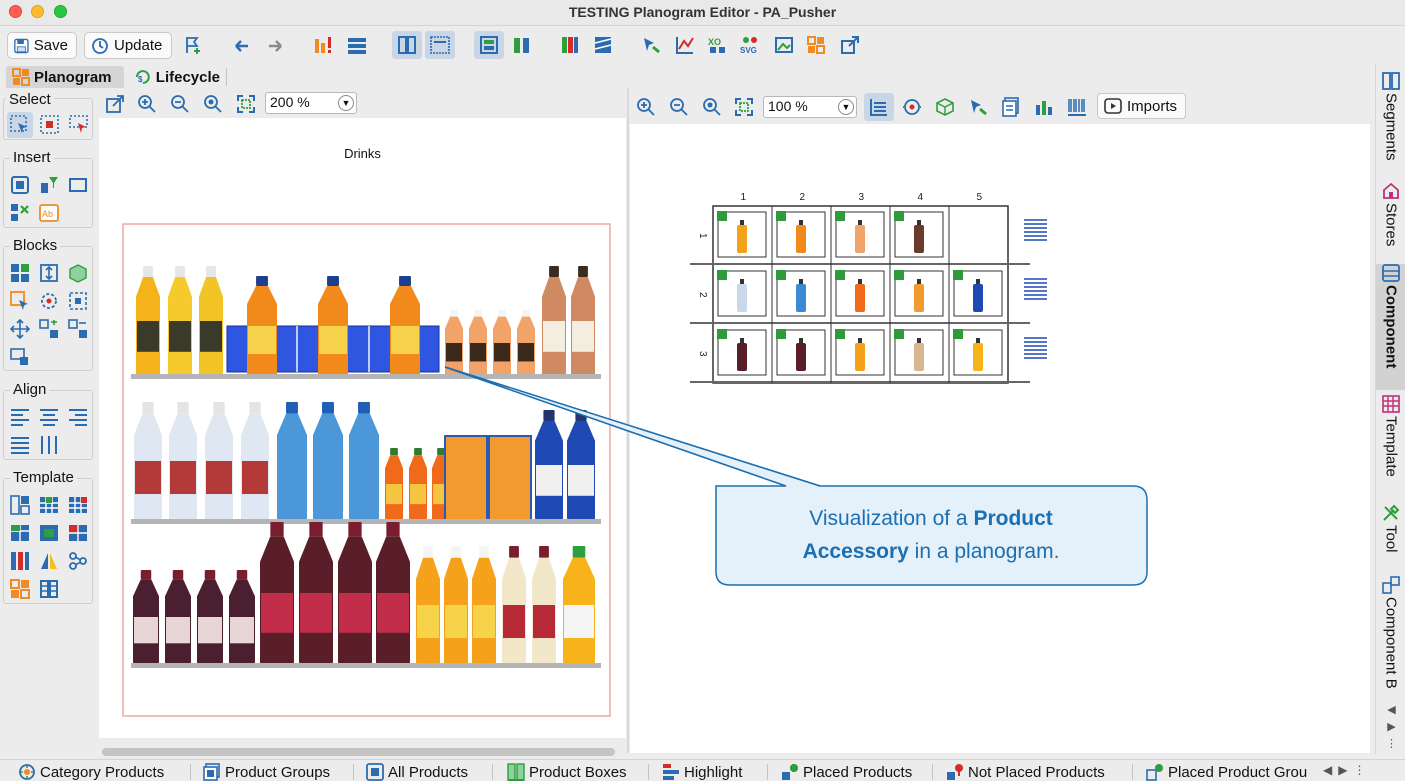  What do you see at coordinates (1044, 107) in the screenshot?
I see `bars-filter-icon` at bounding box center [1044, 107].